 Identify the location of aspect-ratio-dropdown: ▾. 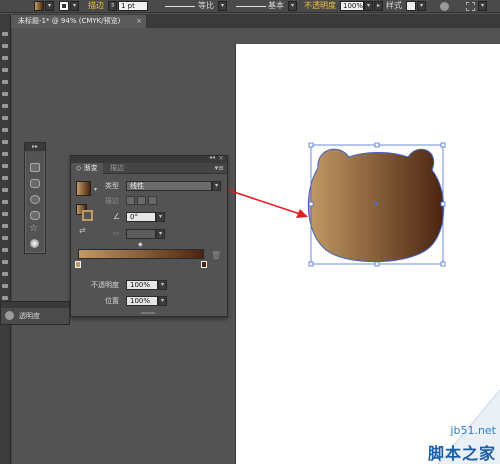
(160, 234).